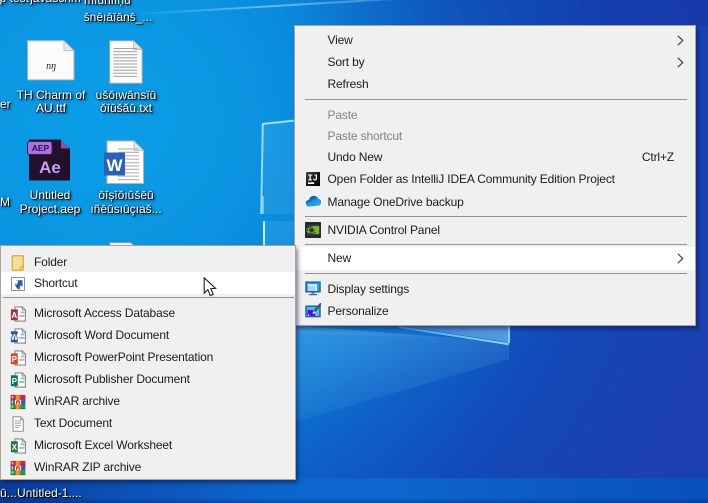 The height and width of the screenshot is (503, 708). Describe the element at coordinates (41, 148) in the screenshot. I see `svg-text: AEP` at that location.